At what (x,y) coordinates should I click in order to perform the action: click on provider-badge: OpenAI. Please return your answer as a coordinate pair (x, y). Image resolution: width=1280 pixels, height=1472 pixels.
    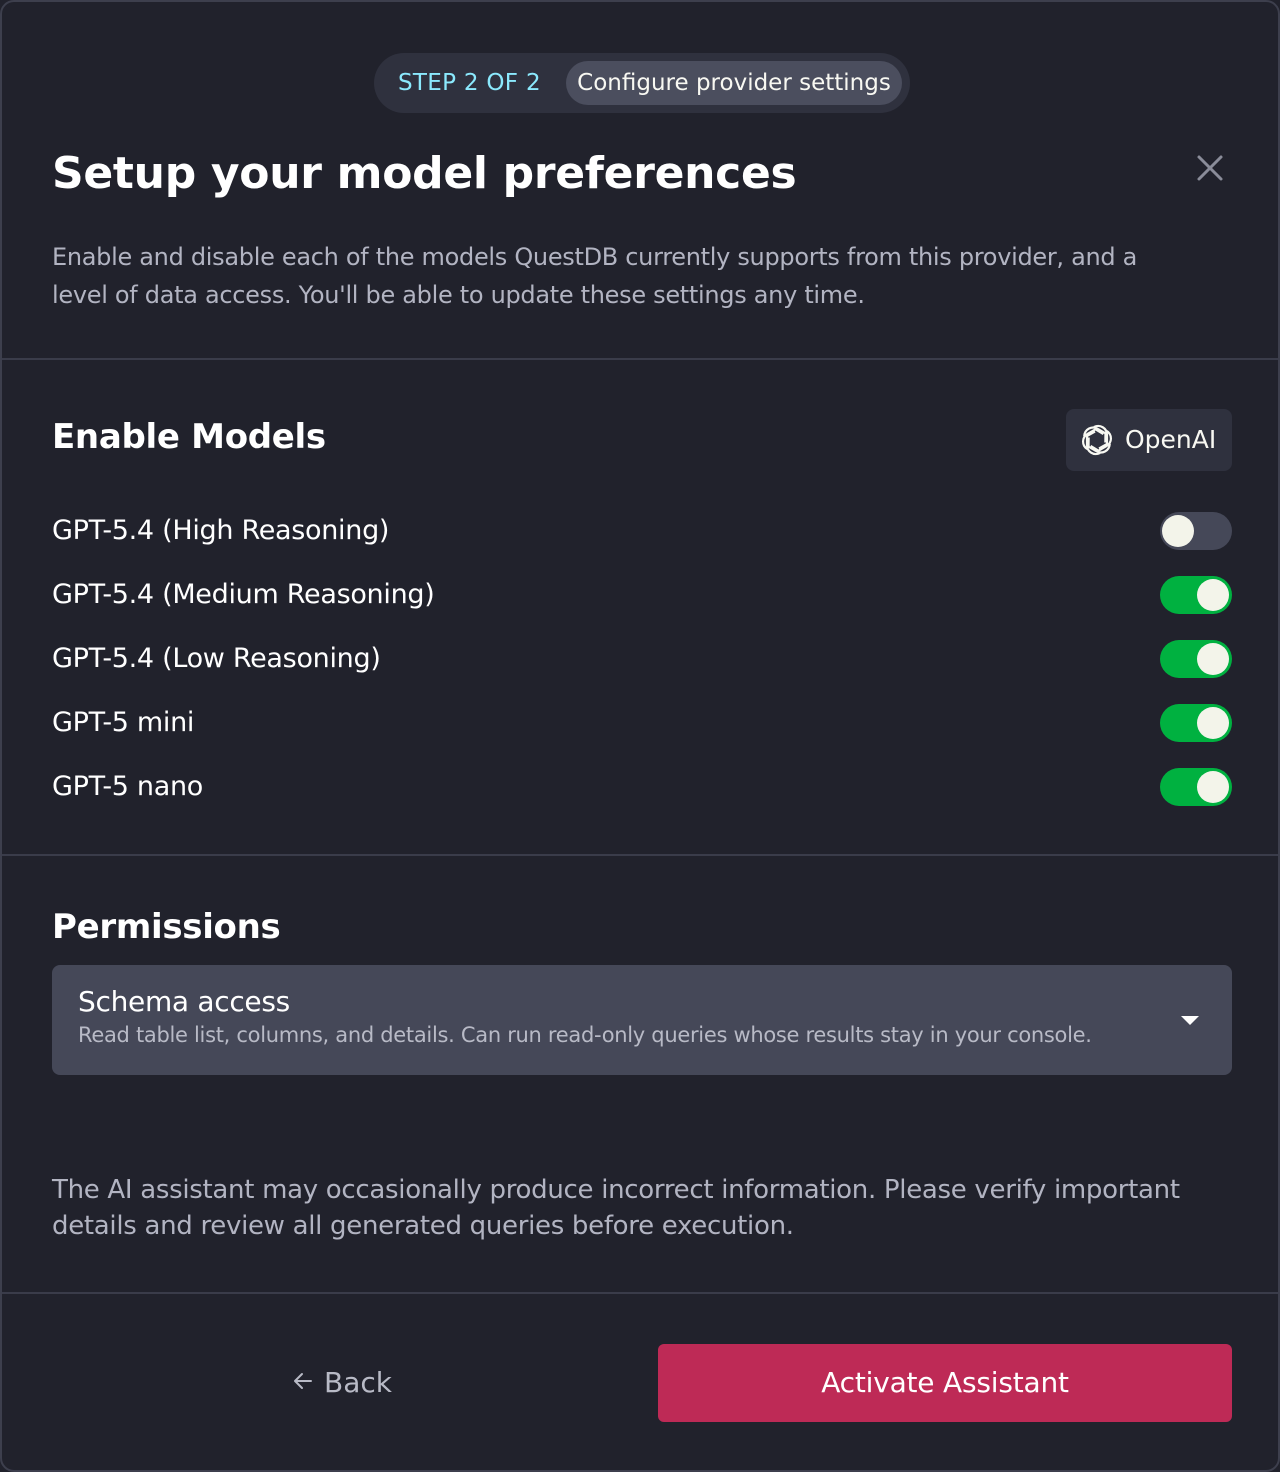
    Looking at the image, I should click on (1149, 440).